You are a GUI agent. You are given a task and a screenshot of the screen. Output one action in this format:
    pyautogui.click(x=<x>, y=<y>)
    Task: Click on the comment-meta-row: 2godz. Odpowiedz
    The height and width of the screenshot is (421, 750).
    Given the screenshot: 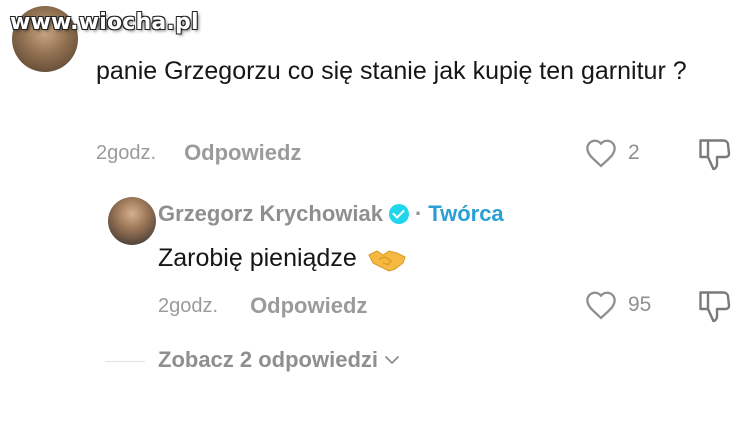 What is the action you would take?
    pyautogui.click(x=198, y=153)
    